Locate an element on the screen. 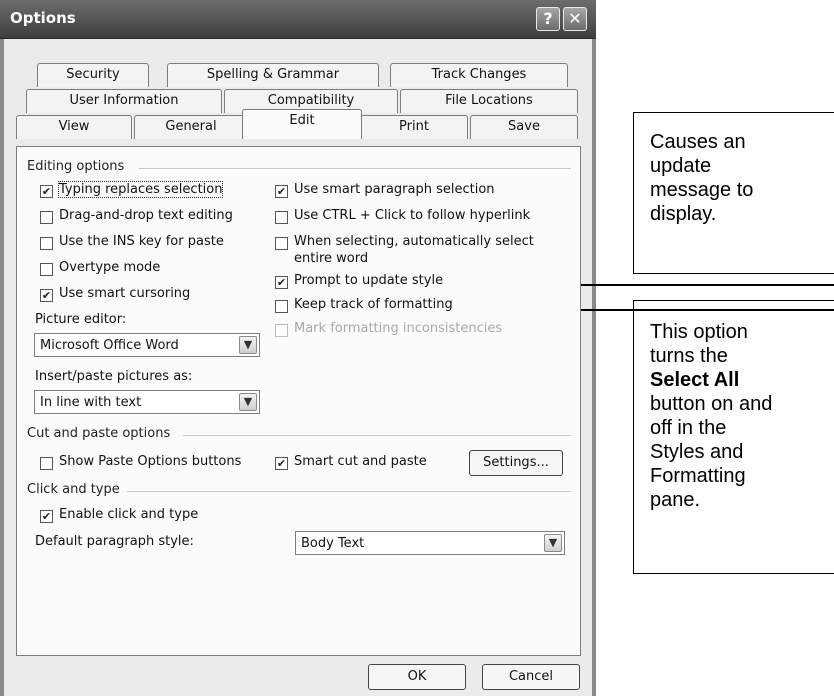 This screenshot has height=696, width=834. typing-replaces-checkbox: ✔ is located at coordinates (46, 191).